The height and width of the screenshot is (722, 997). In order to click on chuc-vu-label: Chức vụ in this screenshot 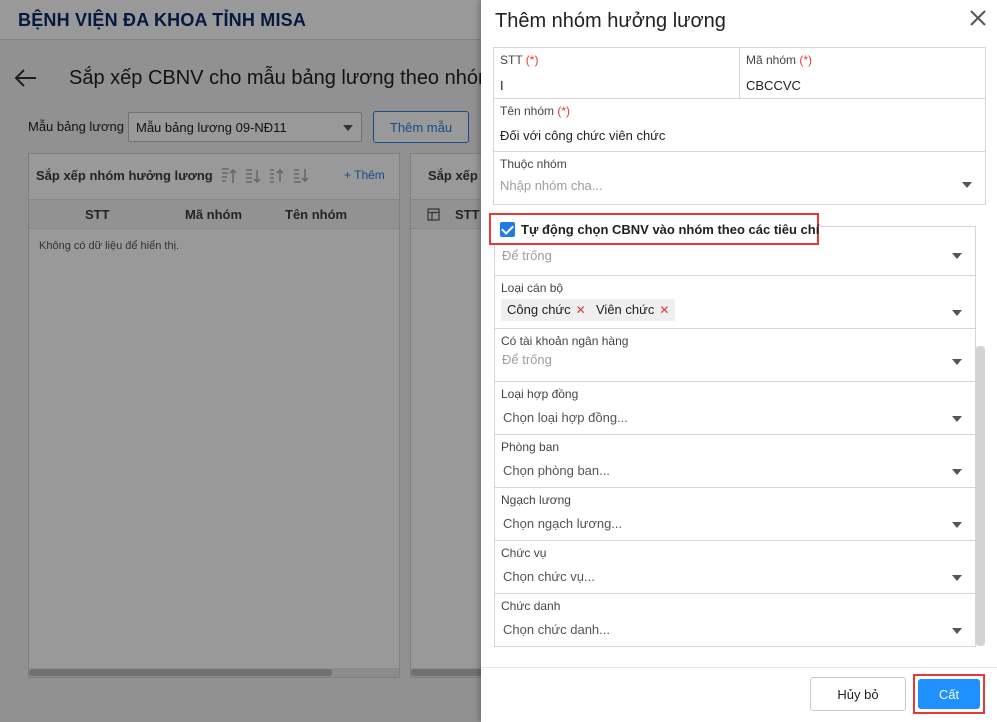, I will do `click(524, 553)`.